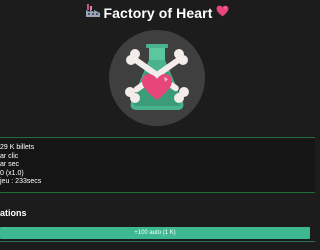 The image size is (320, 250). What do you see at coordinates (13, 213) in the screenshot?
I see `upgrades-section-title: ations` at bounding box center [13, 213].